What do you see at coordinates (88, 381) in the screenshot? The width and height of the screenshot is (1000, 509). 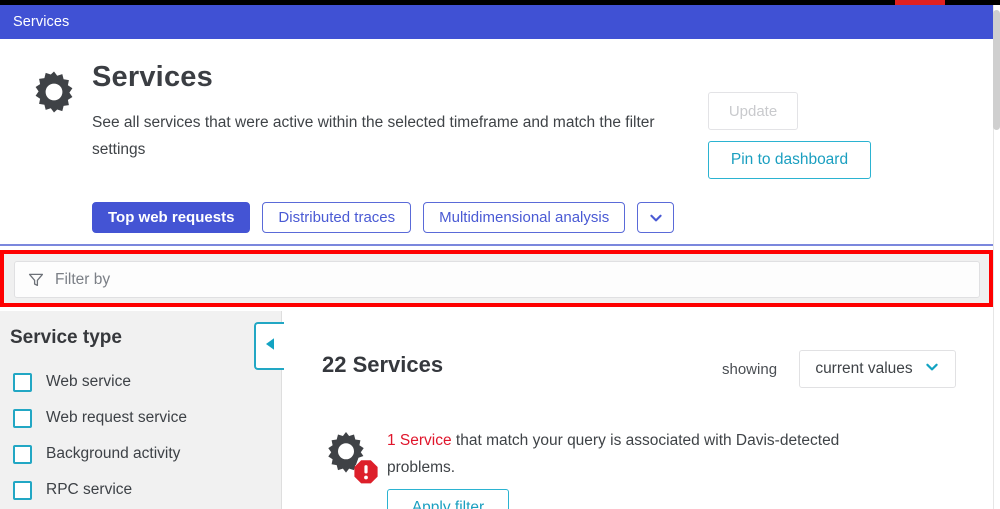 I see `sidebar-item-label: Web service` at bounding box center [88, 381].